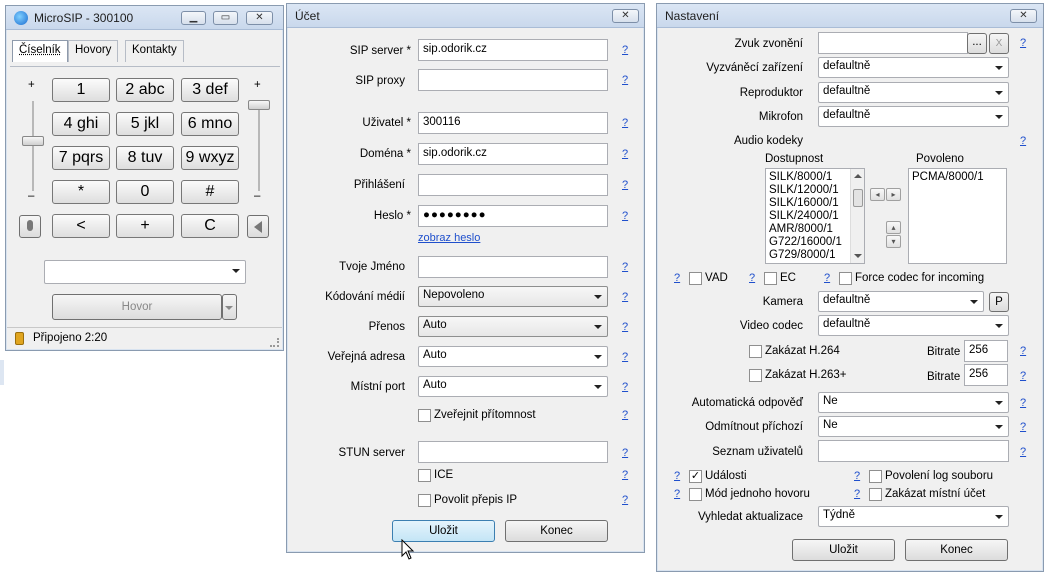 The image size is (1047, 578). I want to click on resize-grip-icon, so click(274, 342).